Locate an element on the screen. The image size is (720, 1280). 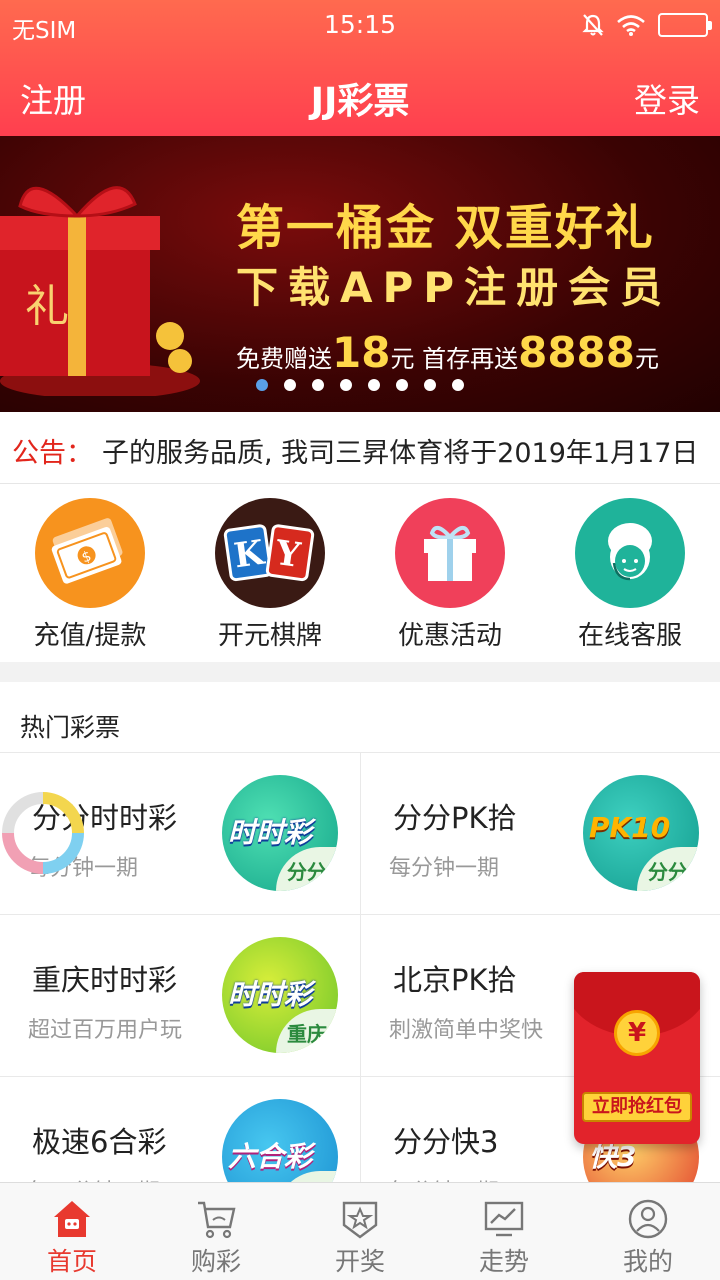
quick-entry-label: 在线客服 is located at coordinates (629, 636).